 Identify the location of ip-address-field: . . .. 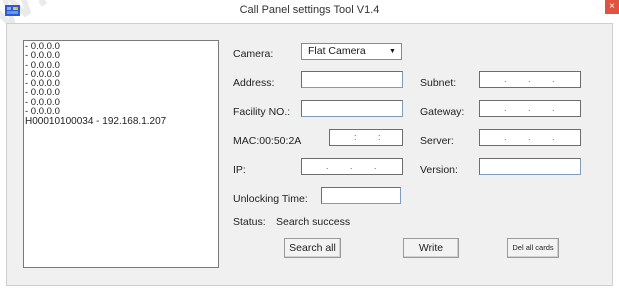
(352, 166).